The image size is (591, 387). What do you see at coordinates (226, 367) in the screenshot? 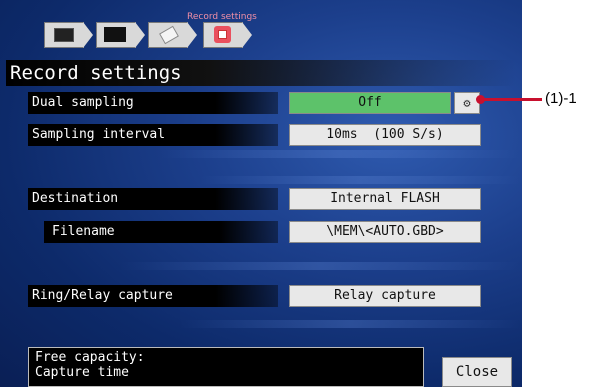
I see `capacity-info-panel: Free capacity: Capture time` at bounding box center [226, 367].